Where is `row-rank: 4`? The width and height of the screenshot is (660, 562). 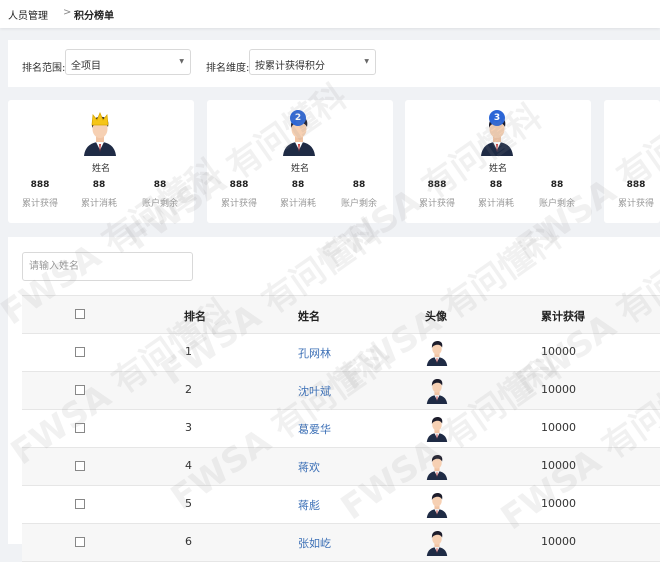
row-rank: 4 is located at coordinates (188, 465).